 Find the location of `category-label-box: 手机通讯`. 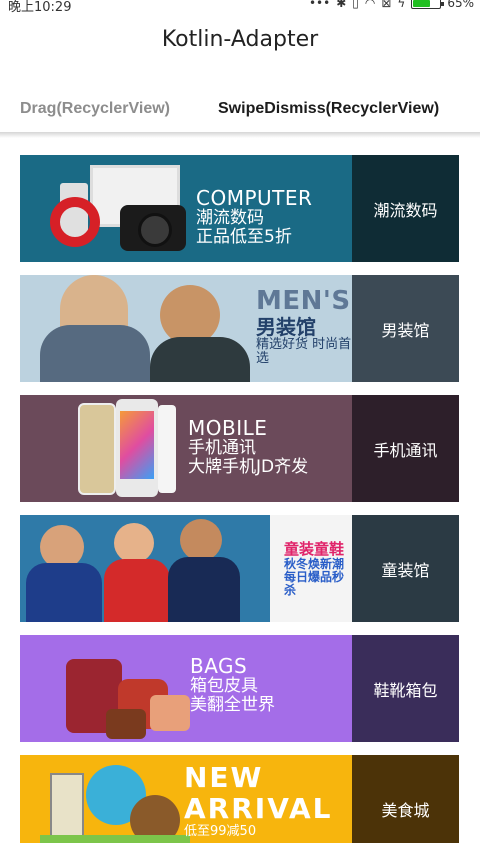

category-label-box: 手机通讯 is located at coordinates (405, 448).